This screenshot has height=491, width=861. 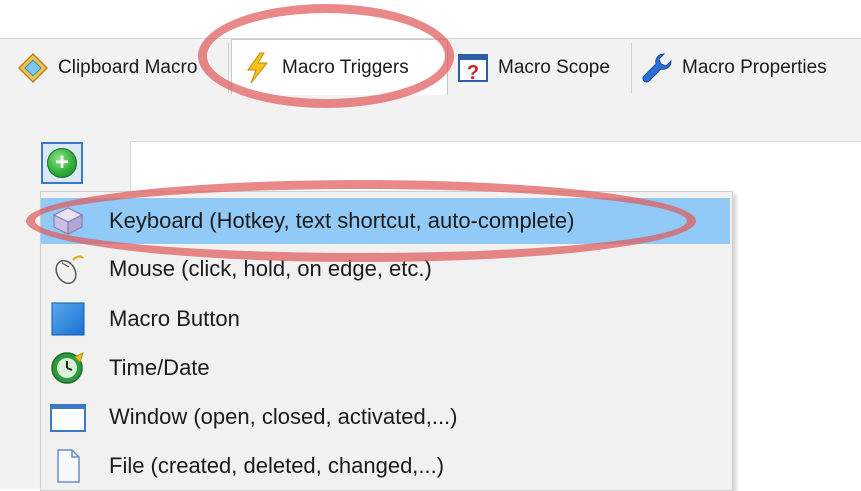 I want to click on tab-label: Clipboard Macro, so click(x=128, y=67).